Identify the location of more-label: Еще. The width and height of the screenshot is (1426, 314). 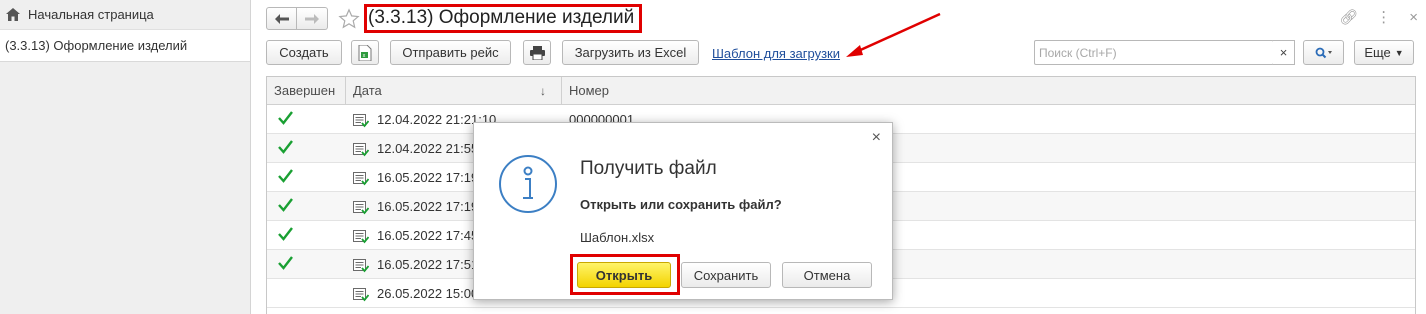
(1377, 52).